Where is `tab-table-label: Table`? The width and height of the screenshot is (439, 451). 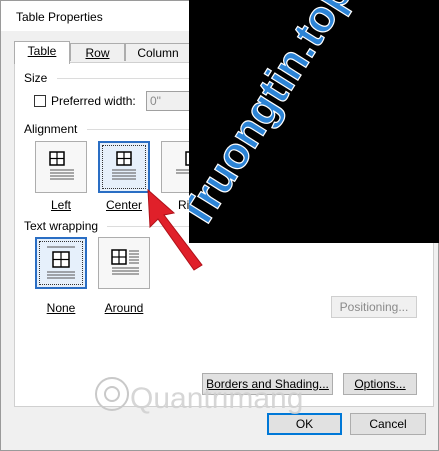
tab-table-label: Table is located at coordinates (42, 51).